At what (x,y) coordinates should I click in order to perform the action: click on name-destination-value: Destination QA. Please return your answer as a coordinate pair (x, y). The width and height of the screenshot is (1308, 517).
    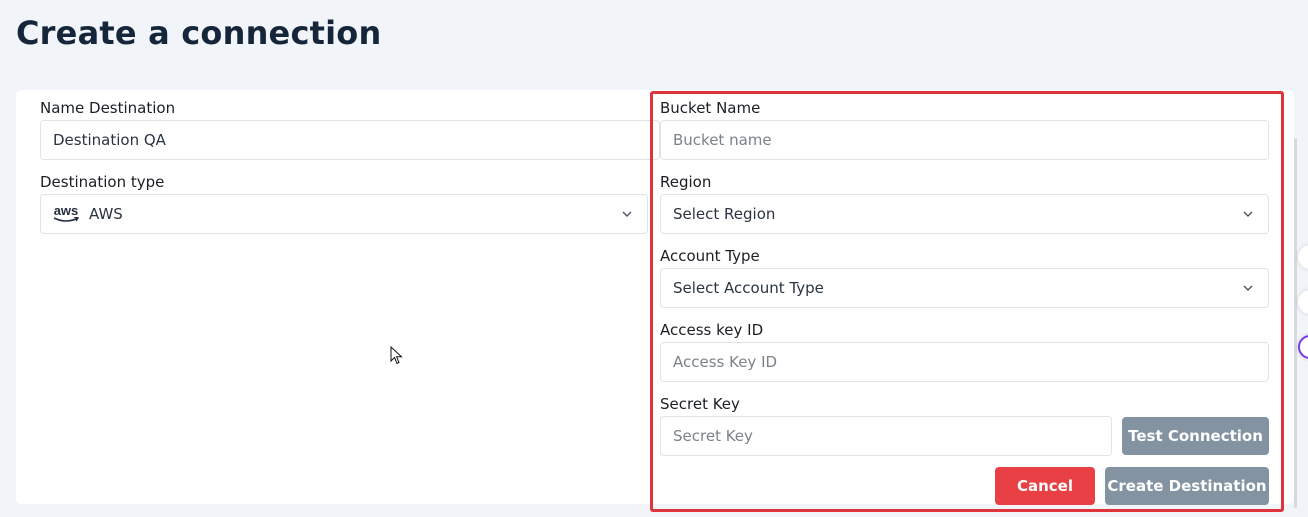
    Looking at the image, I should click on (109, 140).